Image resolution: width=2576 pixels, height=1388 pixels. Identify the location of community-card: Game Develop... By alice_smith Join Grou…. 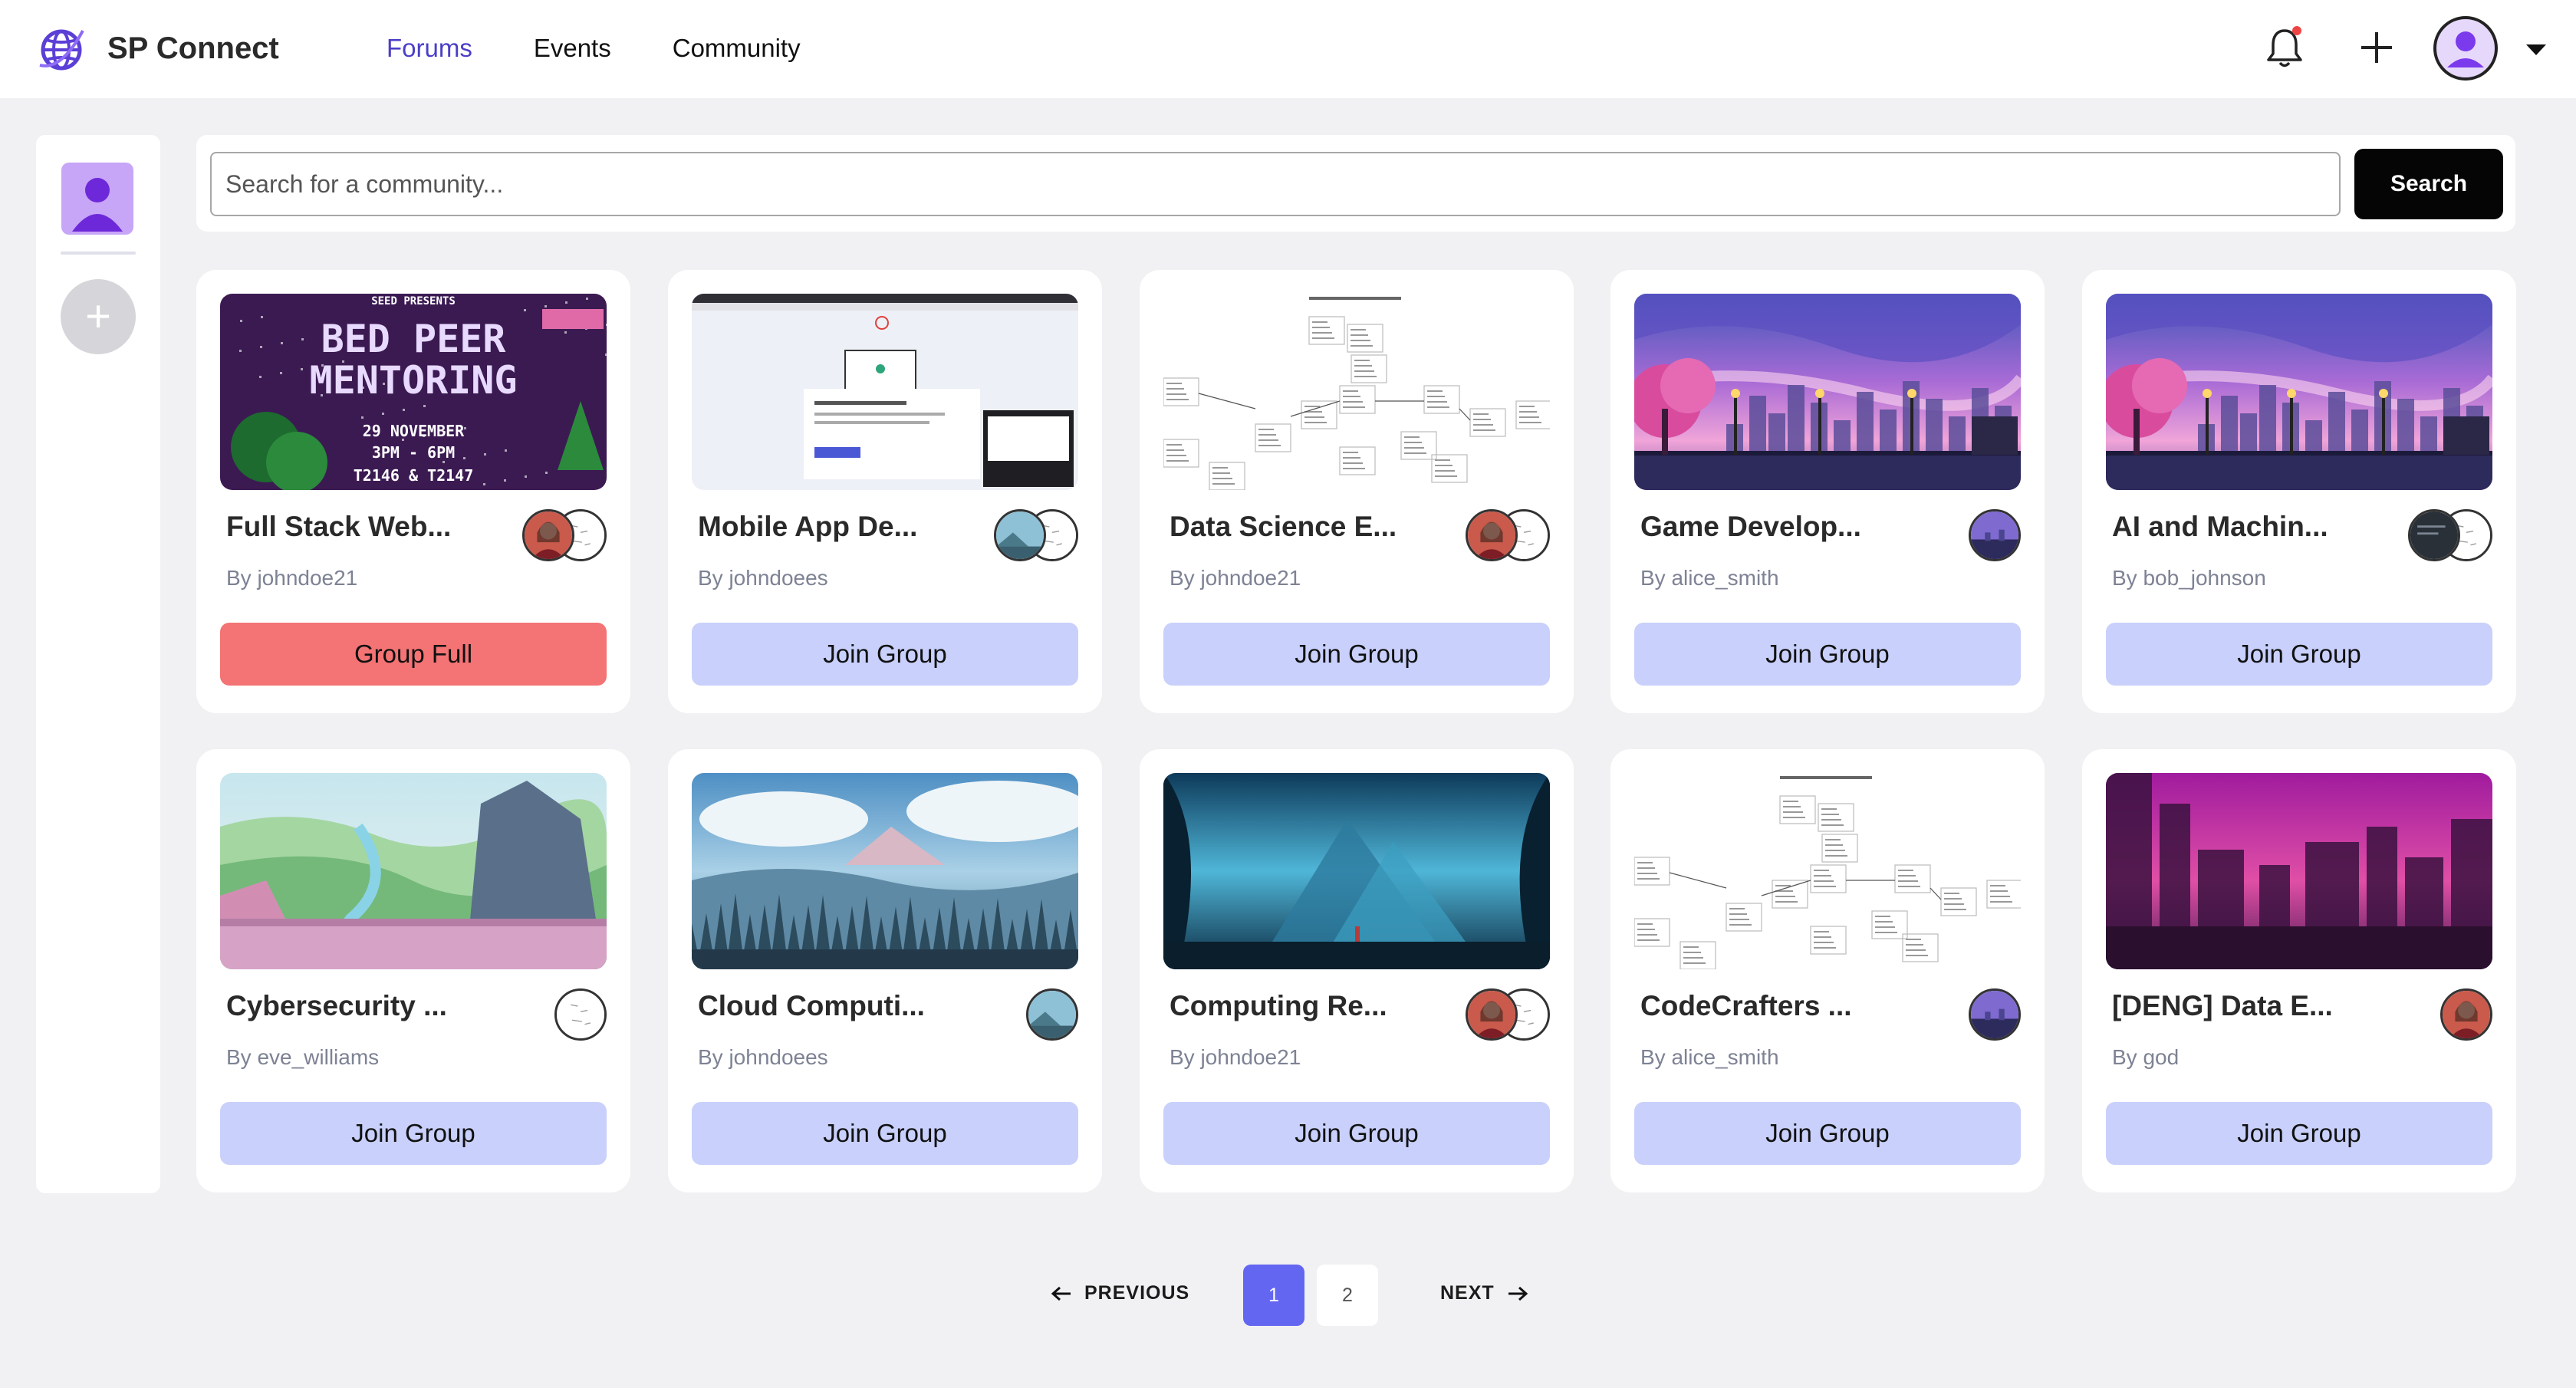
(1827, 491).